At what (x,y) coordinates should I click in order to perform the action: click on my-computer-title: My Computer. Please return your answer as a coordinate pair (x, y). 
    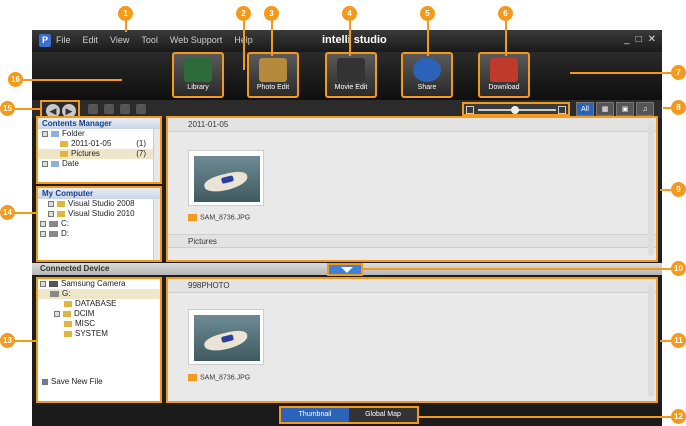
    Looking at the image, I should click on (99, 193).